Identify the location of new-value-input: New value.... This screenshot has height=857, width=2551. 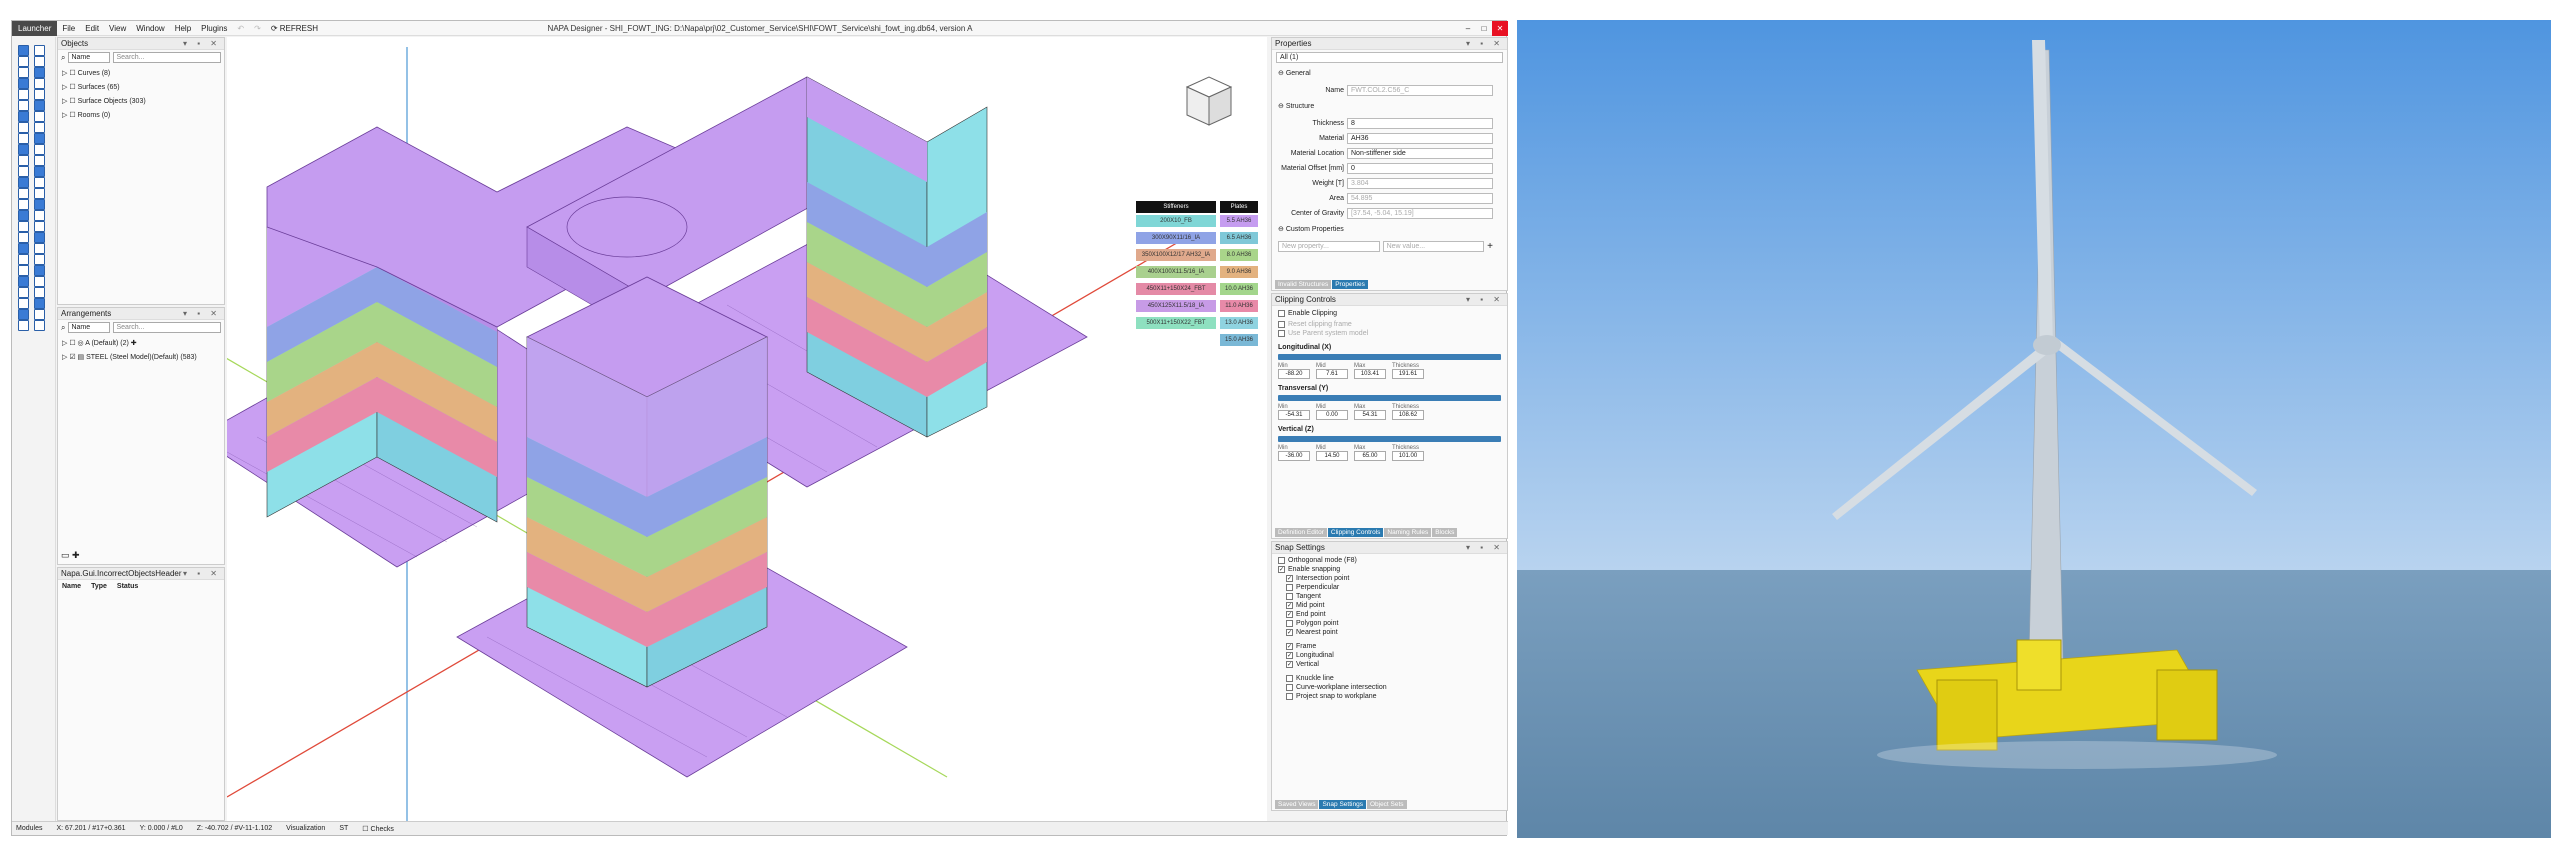
(1433, 246).